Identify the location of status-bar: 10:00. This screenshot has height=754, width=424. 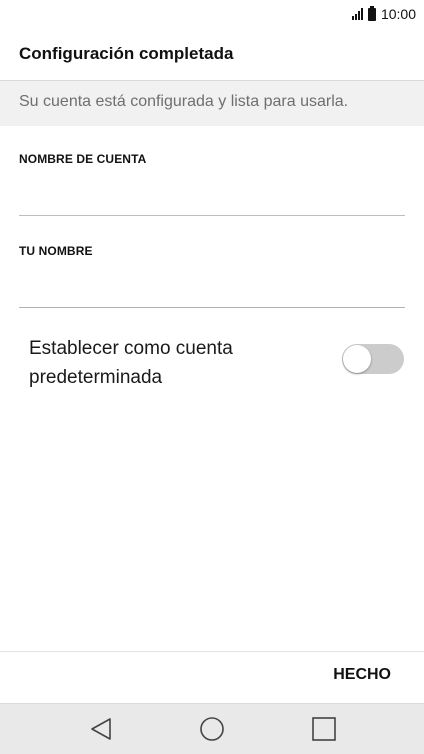
(212, 15).